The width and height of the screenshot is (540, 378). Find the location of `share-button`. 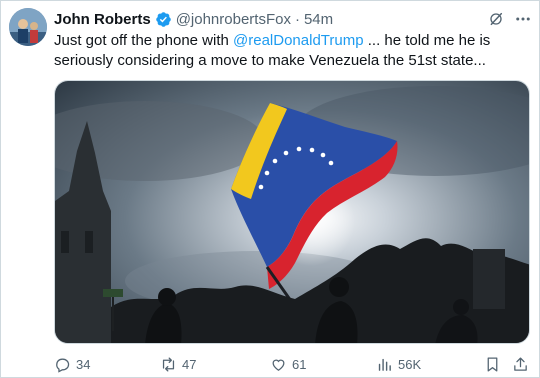

share-button is located at coordinates (520, 364).